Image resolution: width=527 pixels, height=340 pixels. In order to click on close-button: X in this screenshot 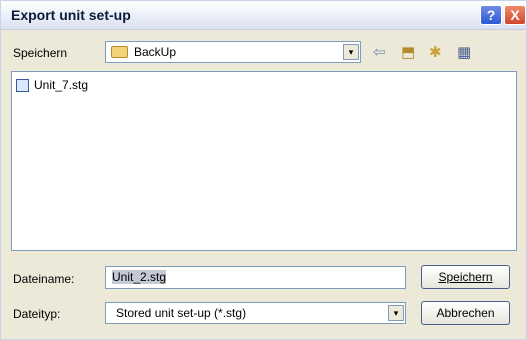, I will do `click(515, 15)`.